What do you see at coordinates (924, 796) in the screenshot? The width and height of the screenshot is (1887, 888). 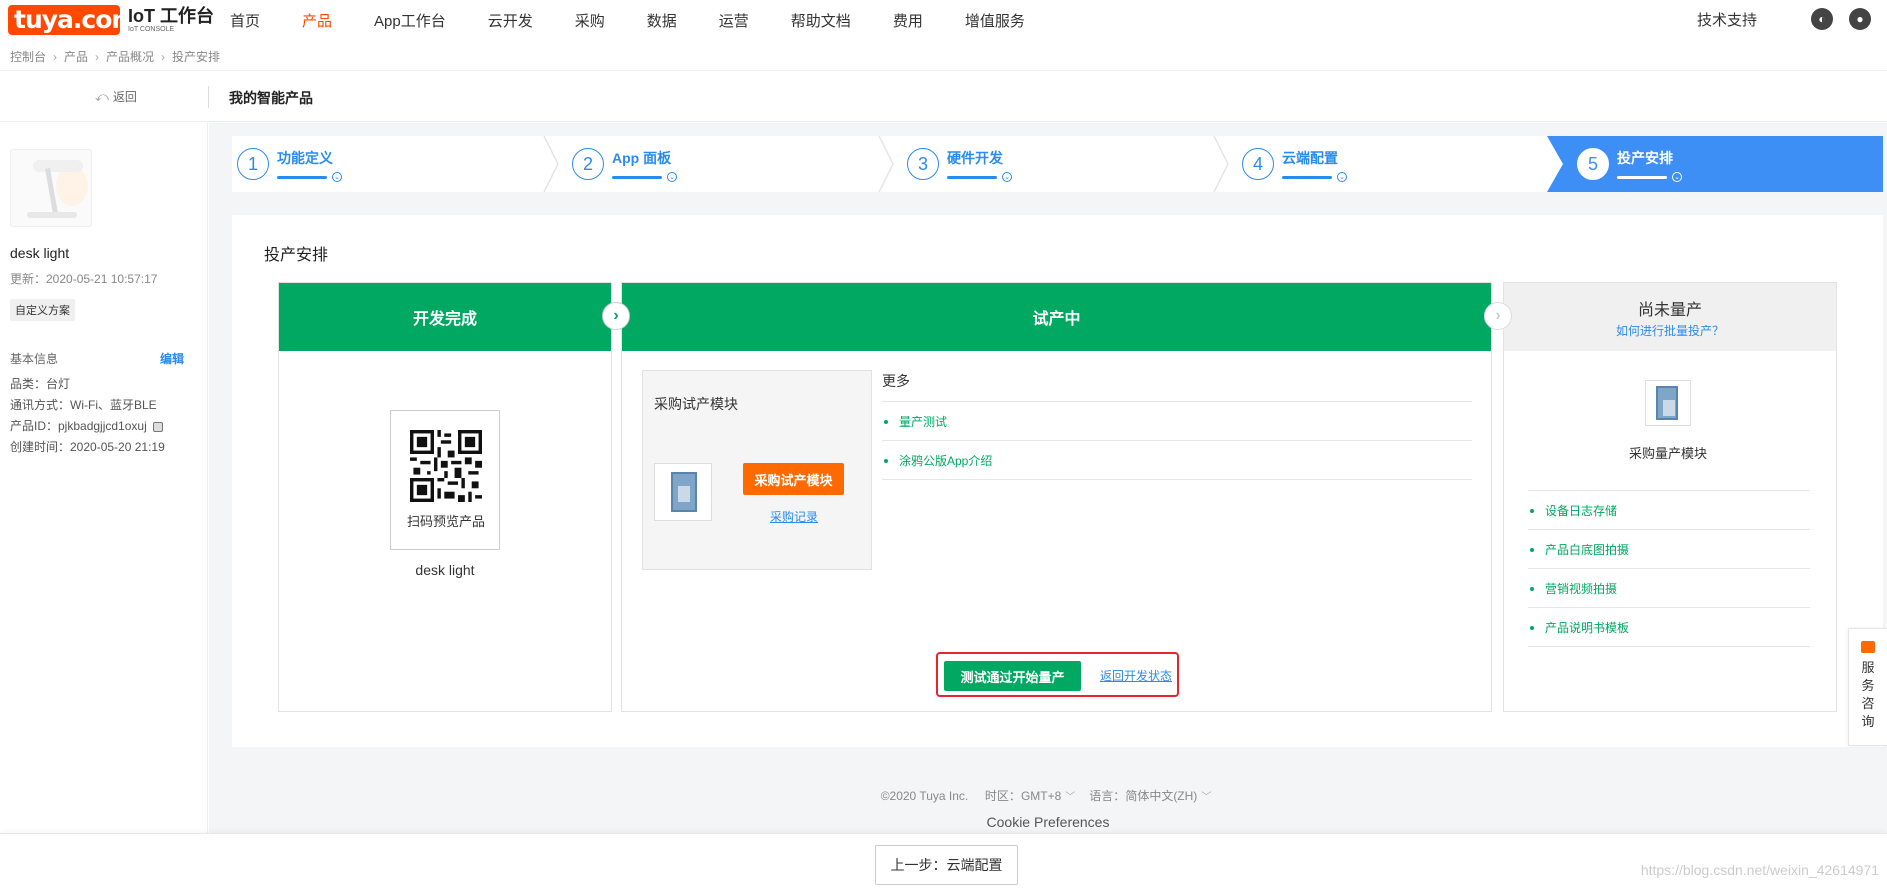 I see `copyright: ©2020 Tuya Inc.` at bounding box center [924, 796].